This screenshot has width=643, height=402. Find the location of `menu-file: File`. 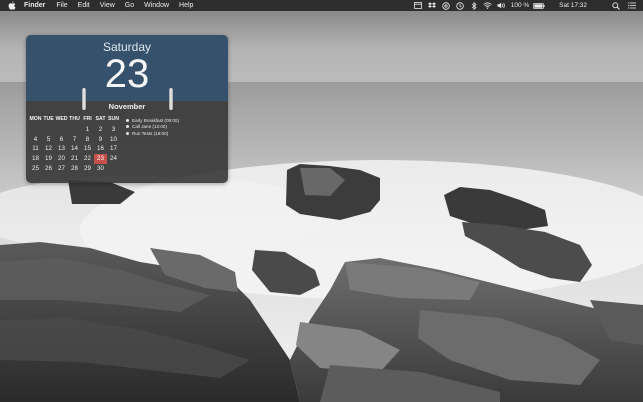

menu-file: File is located at coordinates (61, 5).